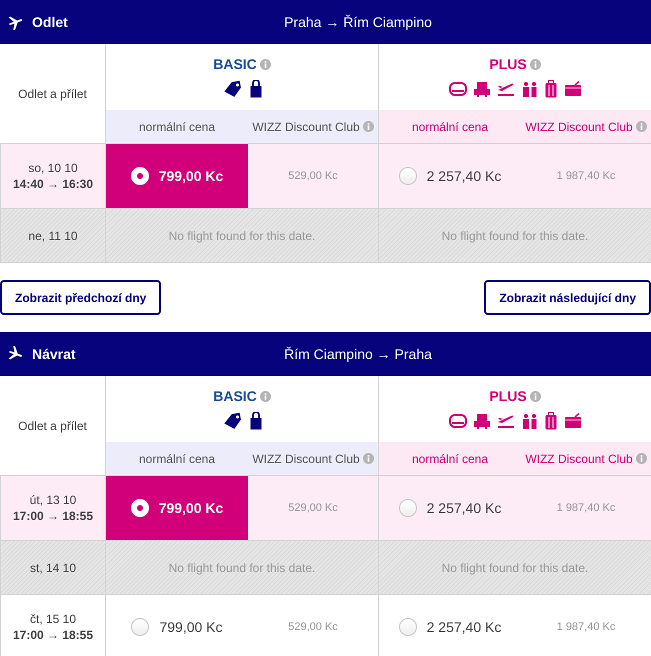  I want to click on section-title: Odlet, so click(50, 22).